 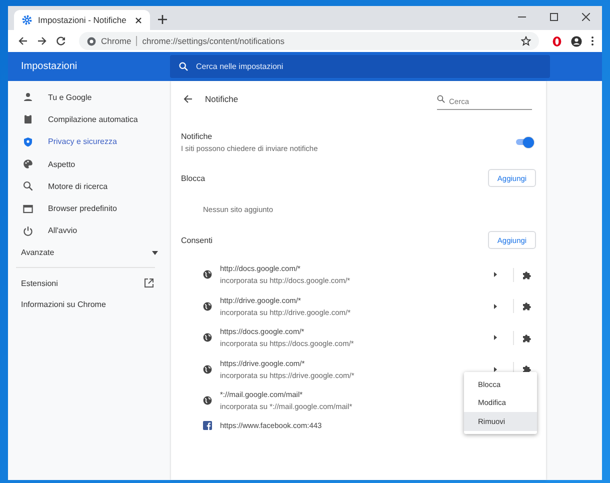 What do you see at coordinates (28, 119) in the screenshot?
I see `clipboard-icon` at bounding box center [28, 119].